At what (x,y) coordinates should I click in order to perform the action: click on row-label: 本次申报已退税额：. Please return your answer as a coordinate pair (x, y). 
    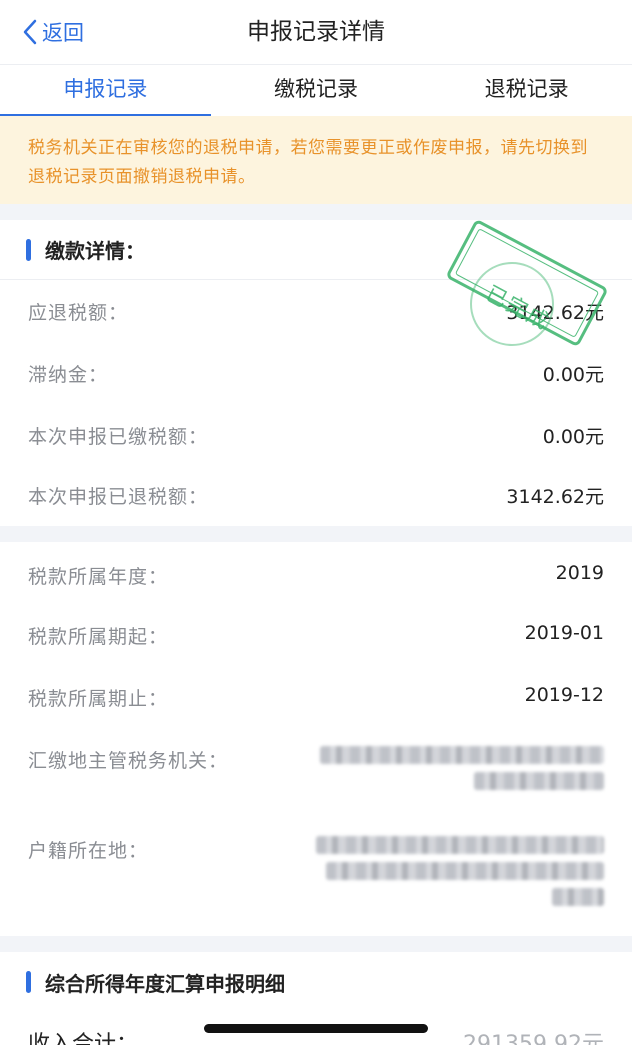
    Looking at the image, I should click on (118, 497).